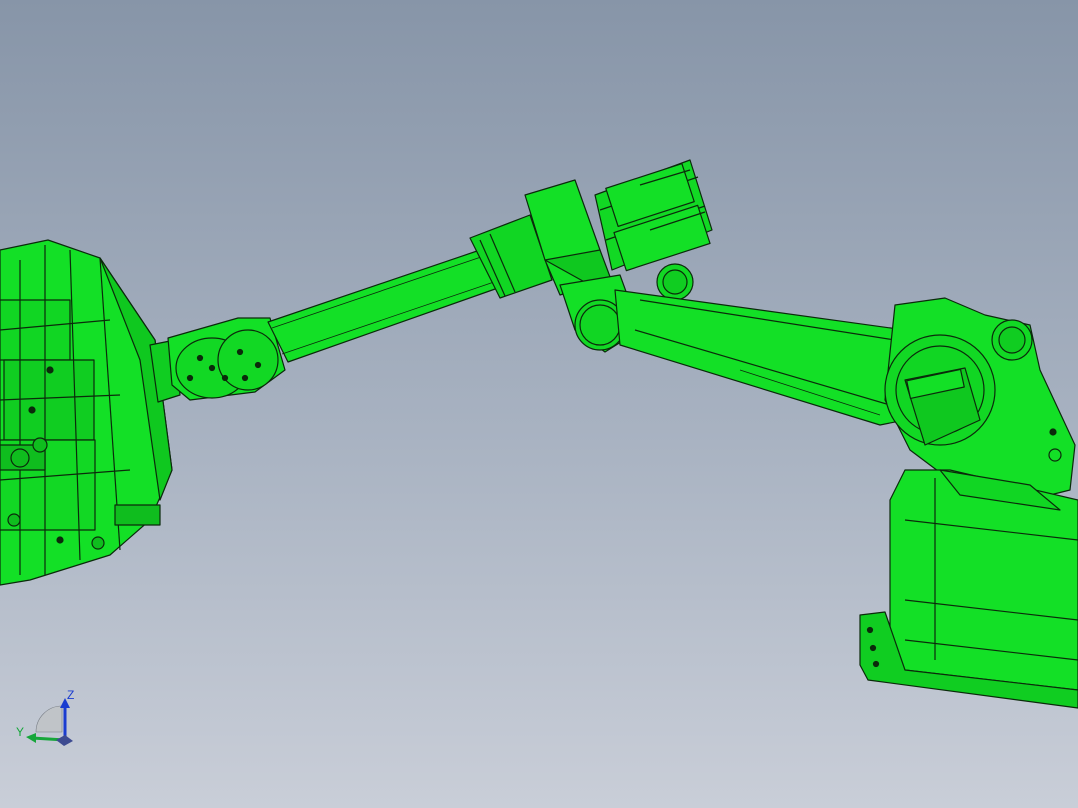  Describe the element at coordinates (217, 360) in the screenshot. I see `left-wrist-joint` at that location.